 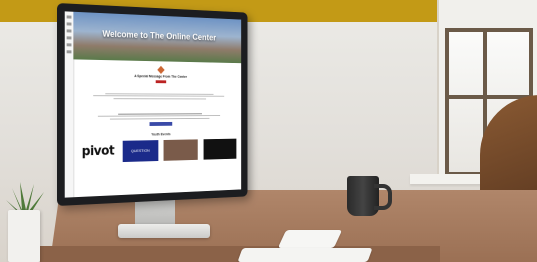 I want to click on monitor-stand-base, so click(x=164, y=231).